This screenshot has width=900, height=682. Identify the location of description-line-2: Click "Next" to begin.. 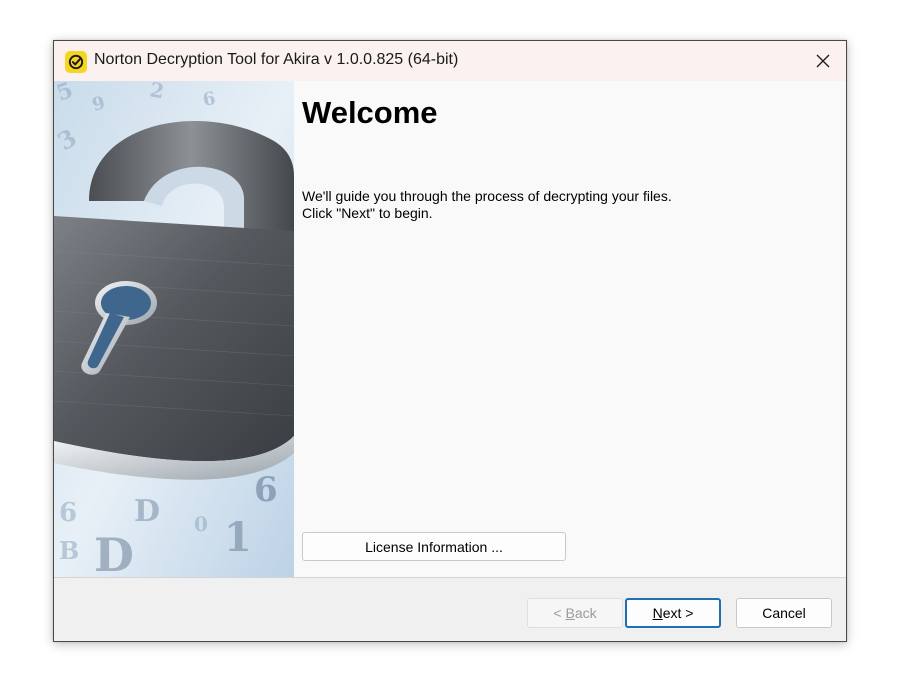
(367, 213).